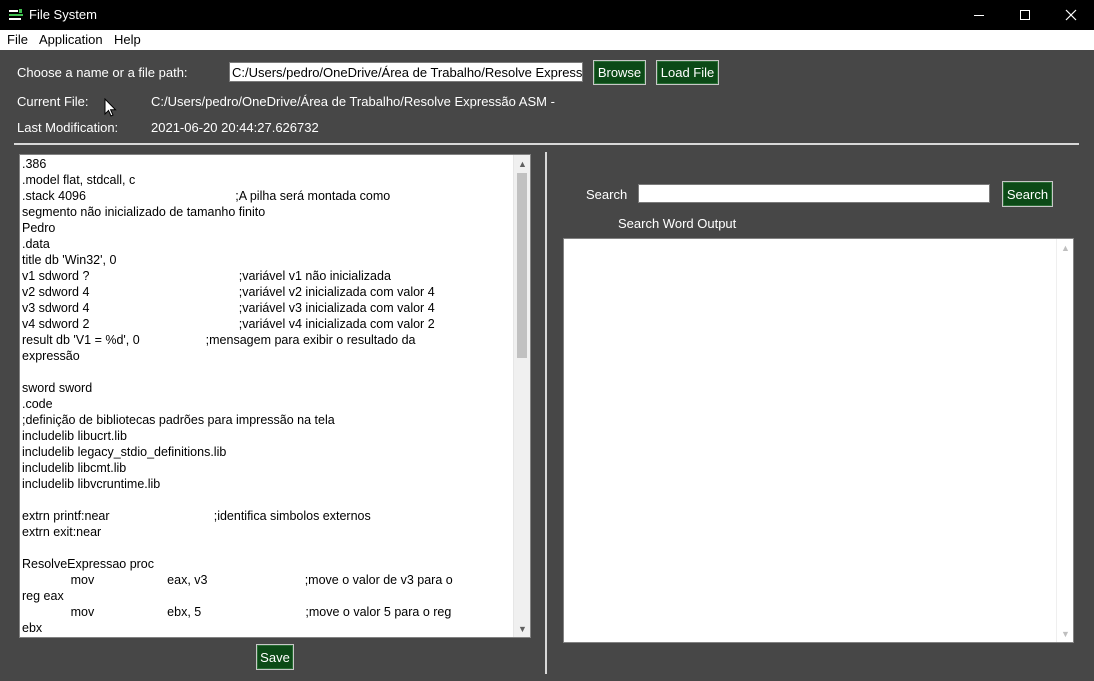 The height and width of the screenshot is (681, 1094). What do you see at coordinates (68, 127) in the screenshot?
I see `last-modification-label: Last Modification:` at bounding box center [68, 127].